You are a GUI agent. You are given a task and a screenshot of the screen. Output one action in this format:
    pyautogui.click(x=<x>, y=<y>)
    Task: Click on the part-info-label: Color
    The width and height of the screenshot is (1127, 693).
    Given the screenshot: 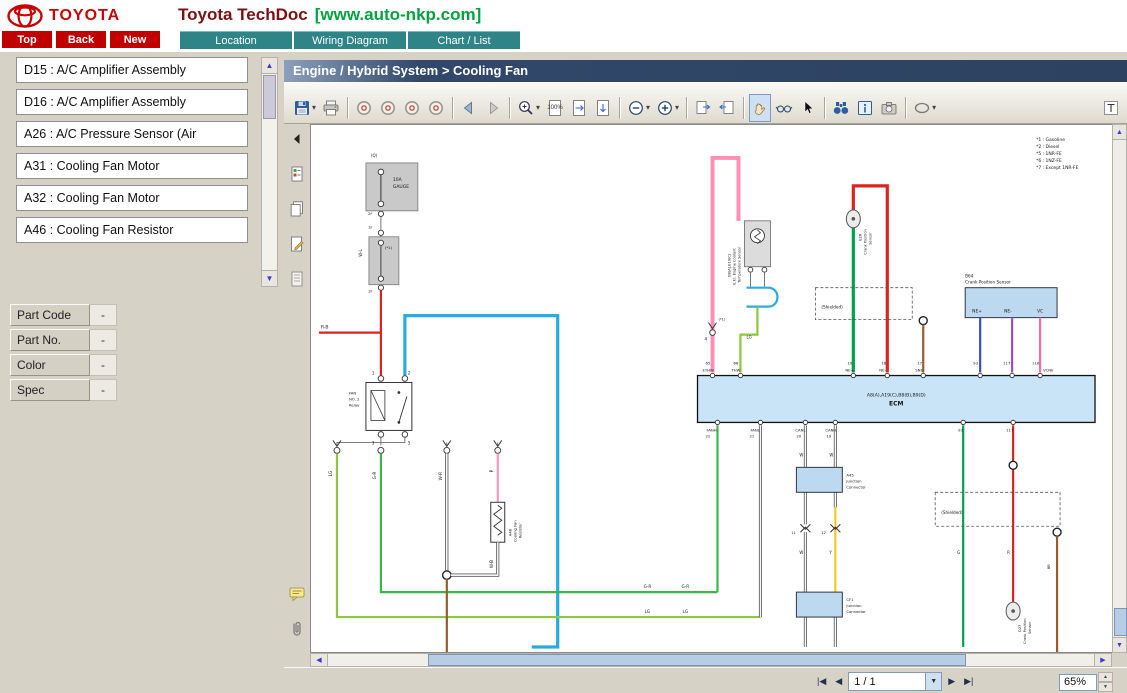 What is the action you would take?
    pyautogui.click(x=50, y=365)
    